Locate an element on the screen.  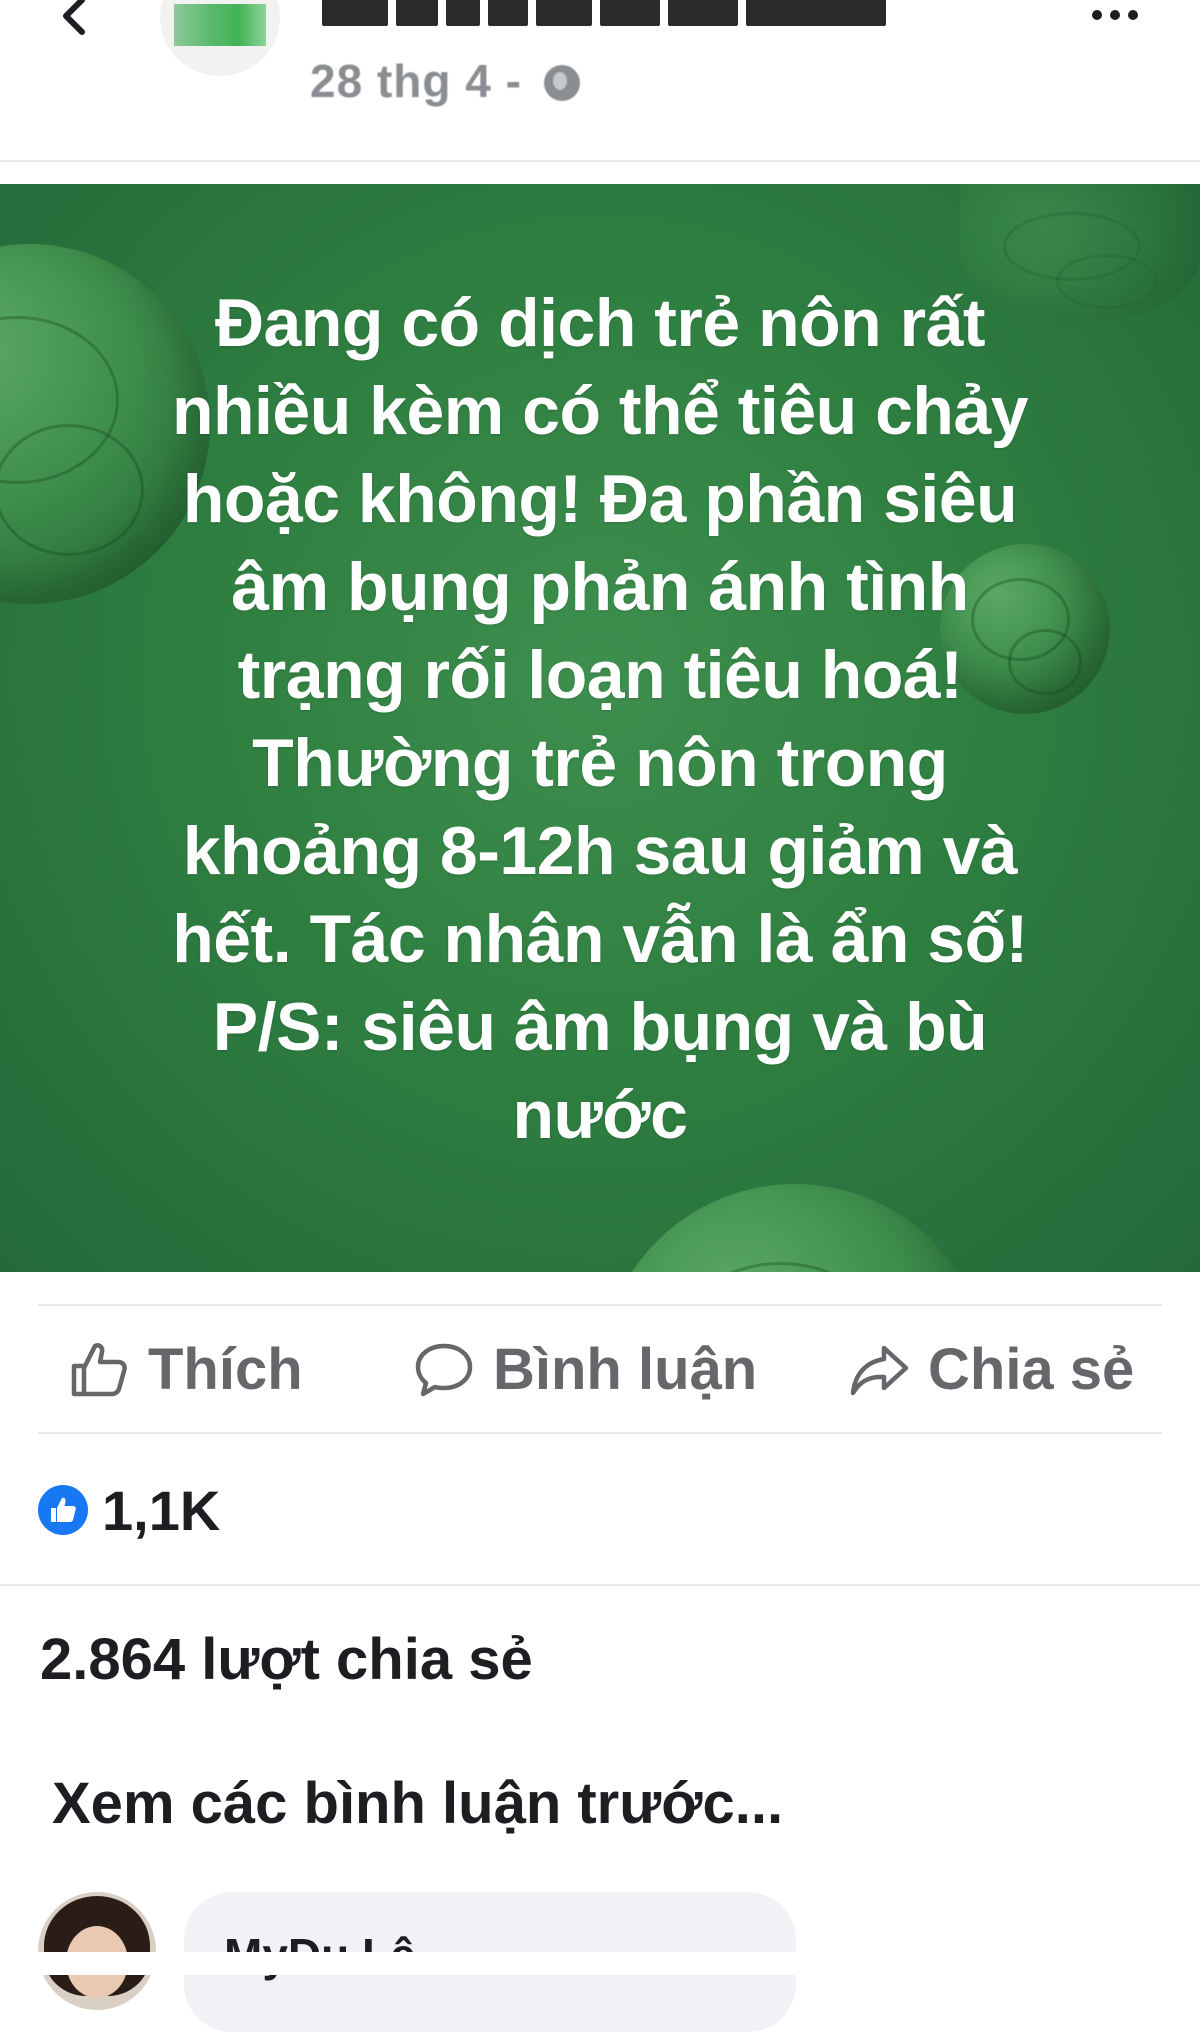
screen-bottom-edge is located at coordinates (600, 1963).